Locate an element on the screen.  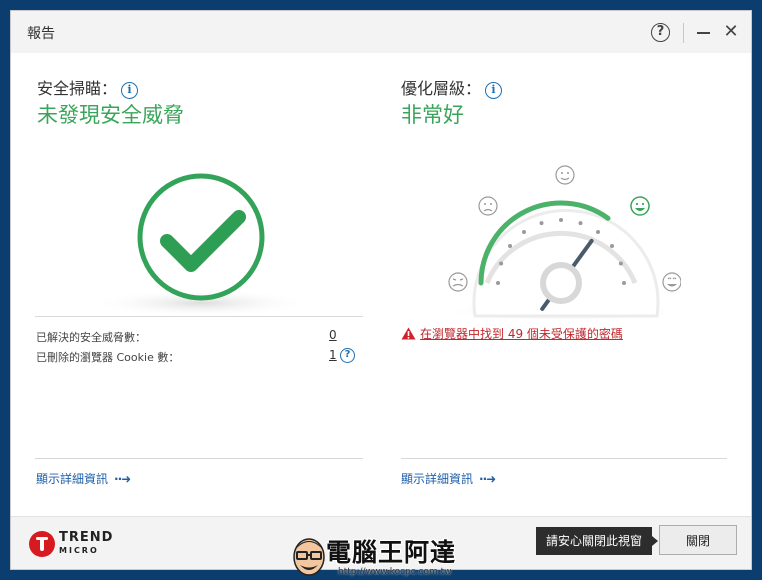
optimization-title-text: 優化層級： is located at coordinates (441, 88).